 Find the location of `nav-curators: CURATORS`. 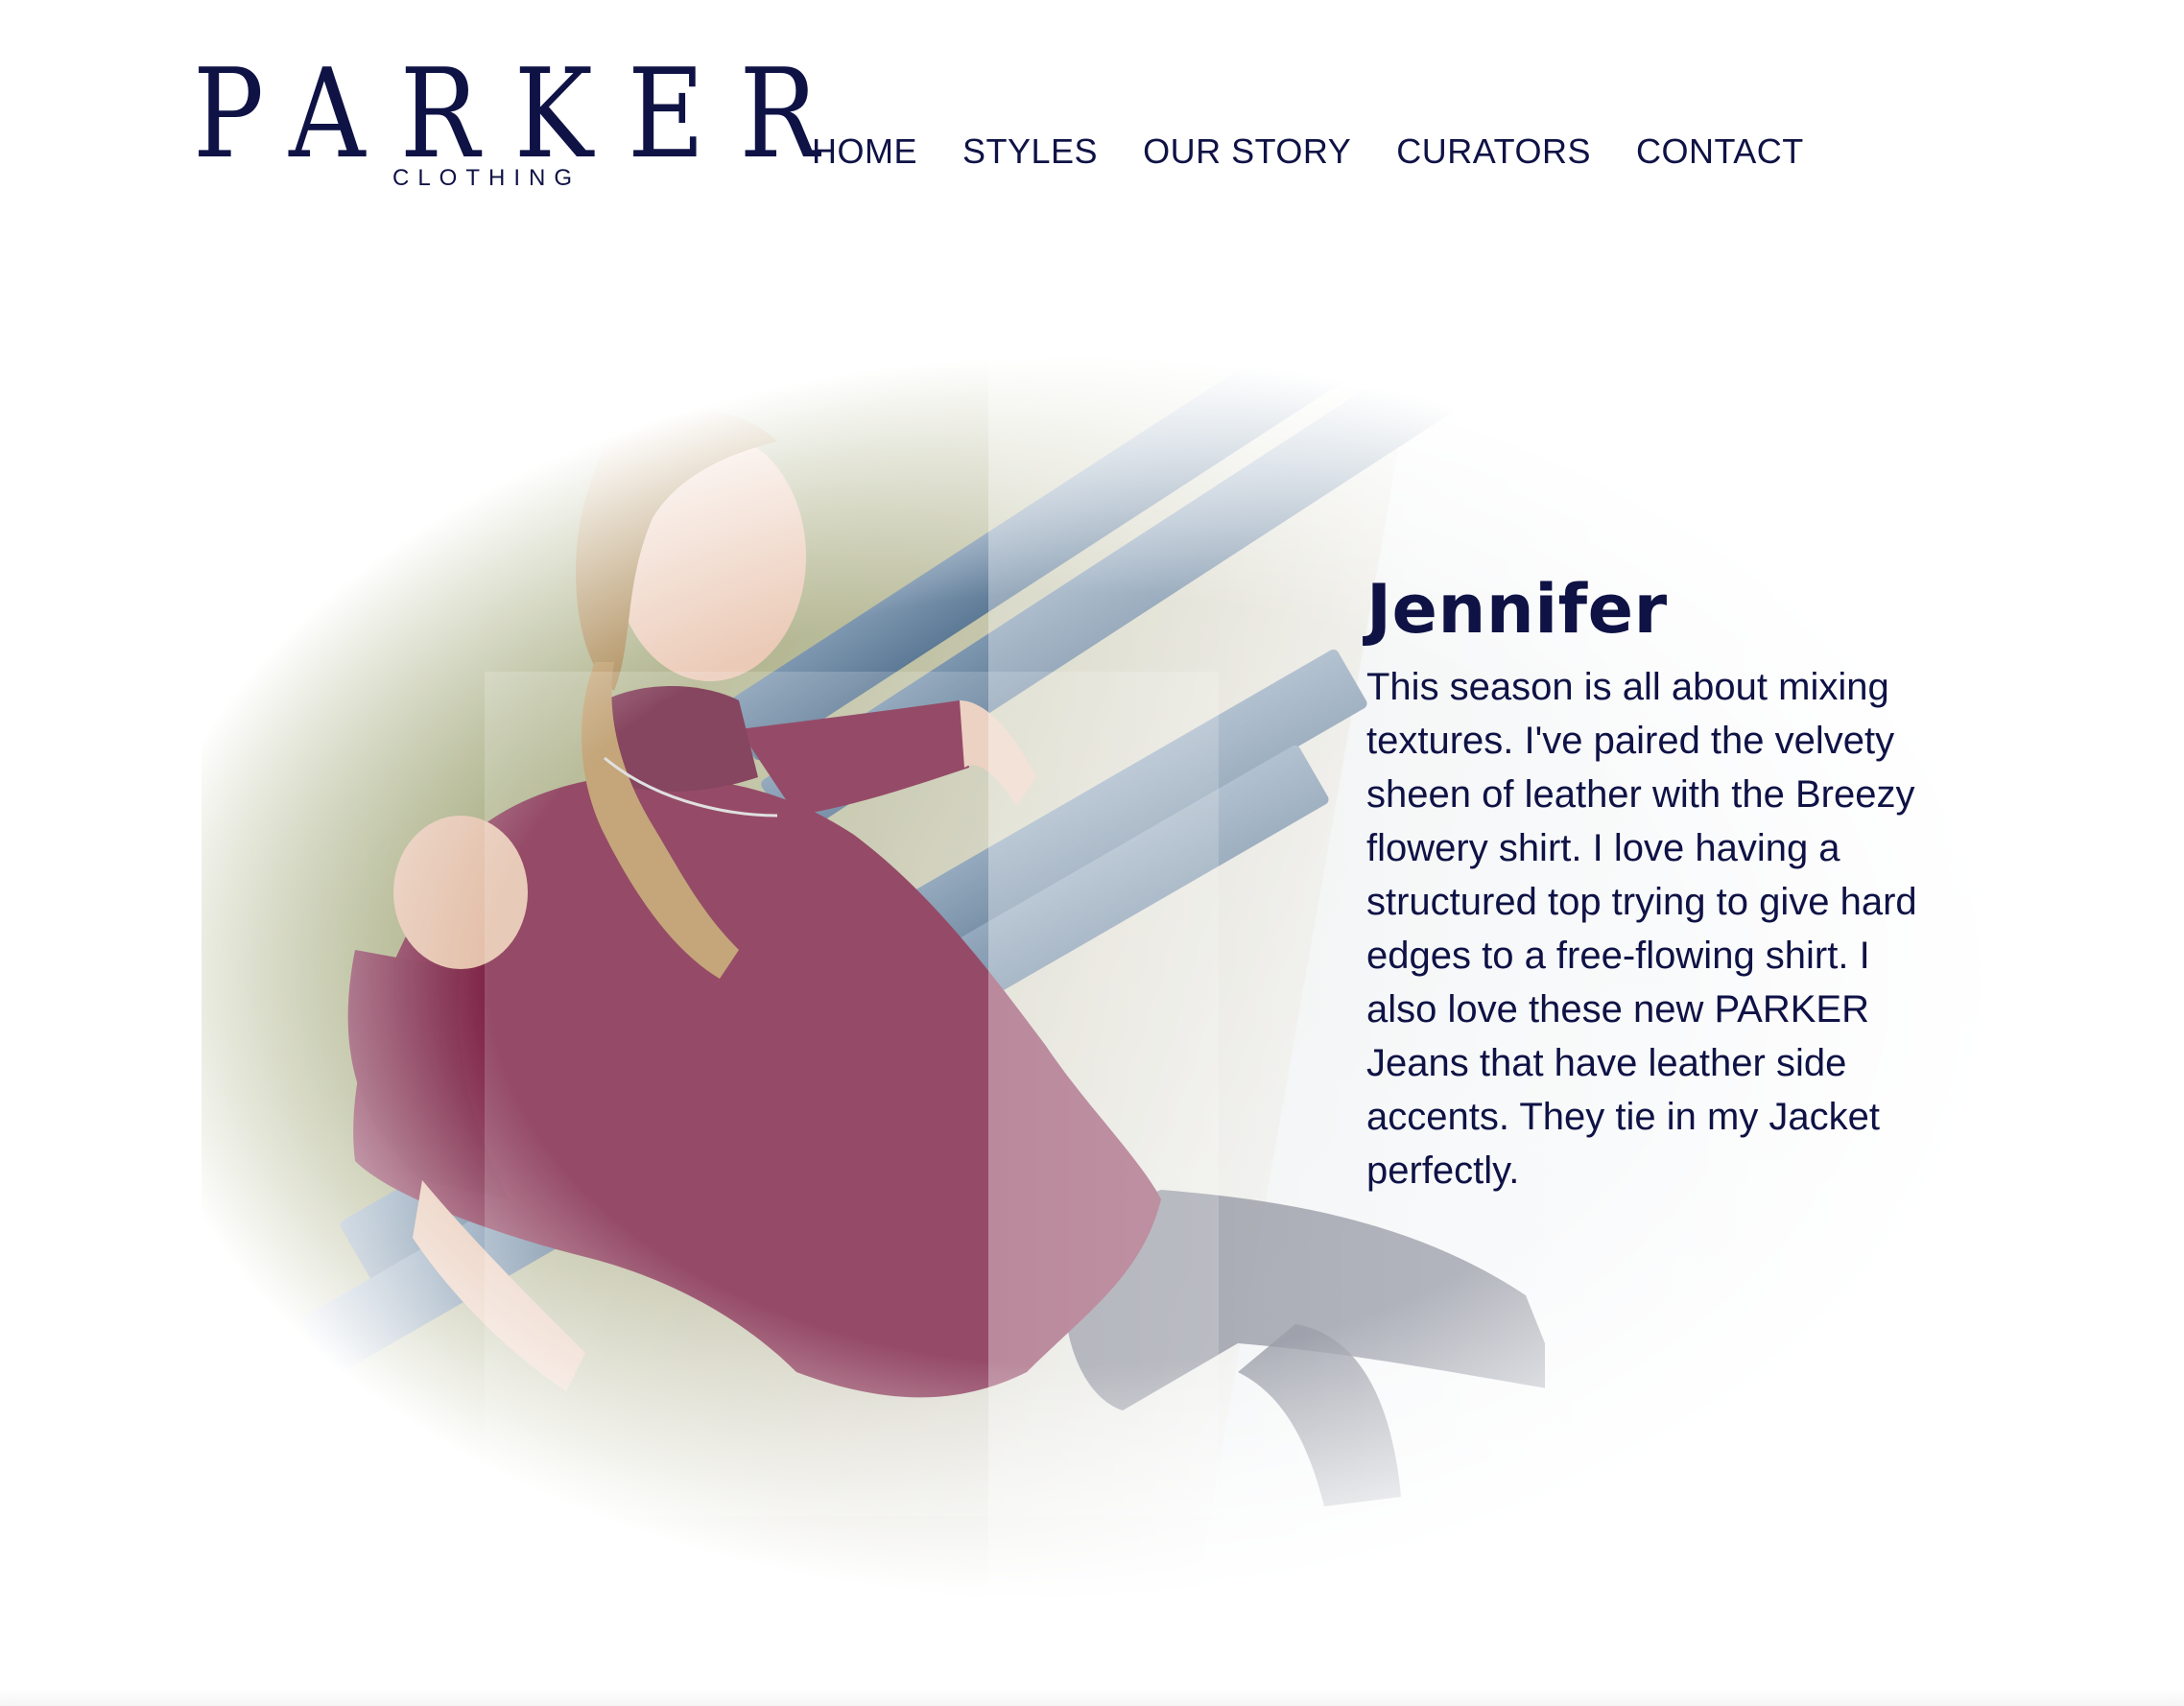

nav-curators: CURATORS is located at coordinates (1493, 151).